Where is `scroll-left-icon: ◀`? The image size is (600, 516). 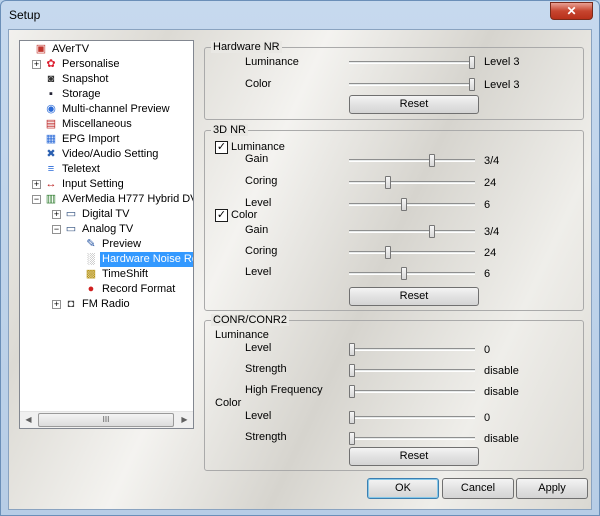
scroll-left-icon: ◀ is located at coordinates (28, 420).